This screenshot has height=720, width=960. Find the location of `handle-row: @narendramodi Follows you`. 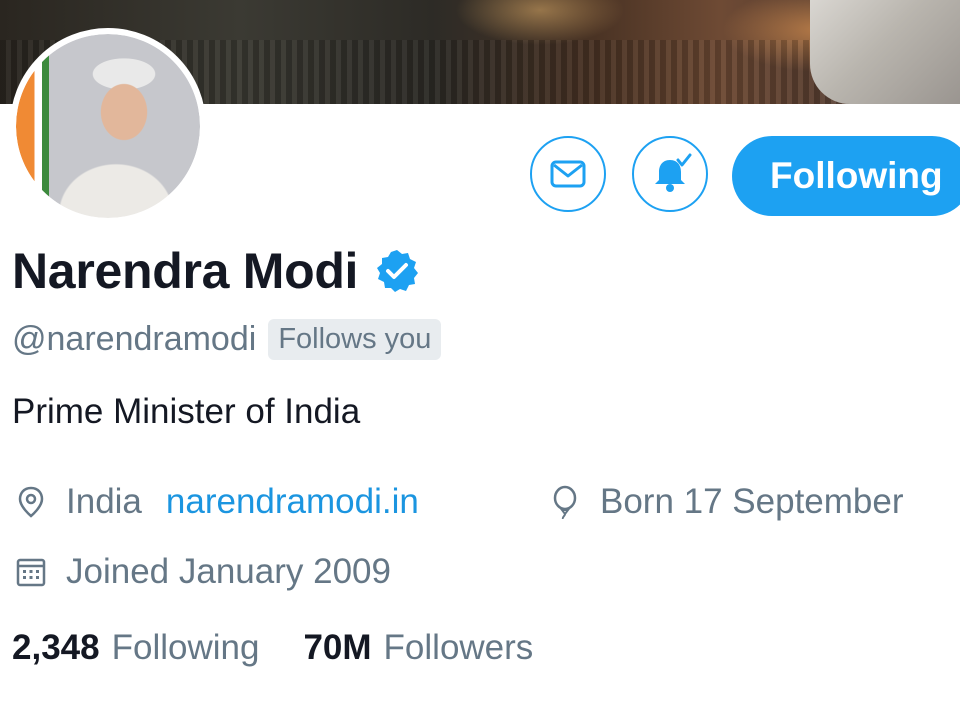

handle-row: @narendramodi Follows you is located at coordinates (227, 339).